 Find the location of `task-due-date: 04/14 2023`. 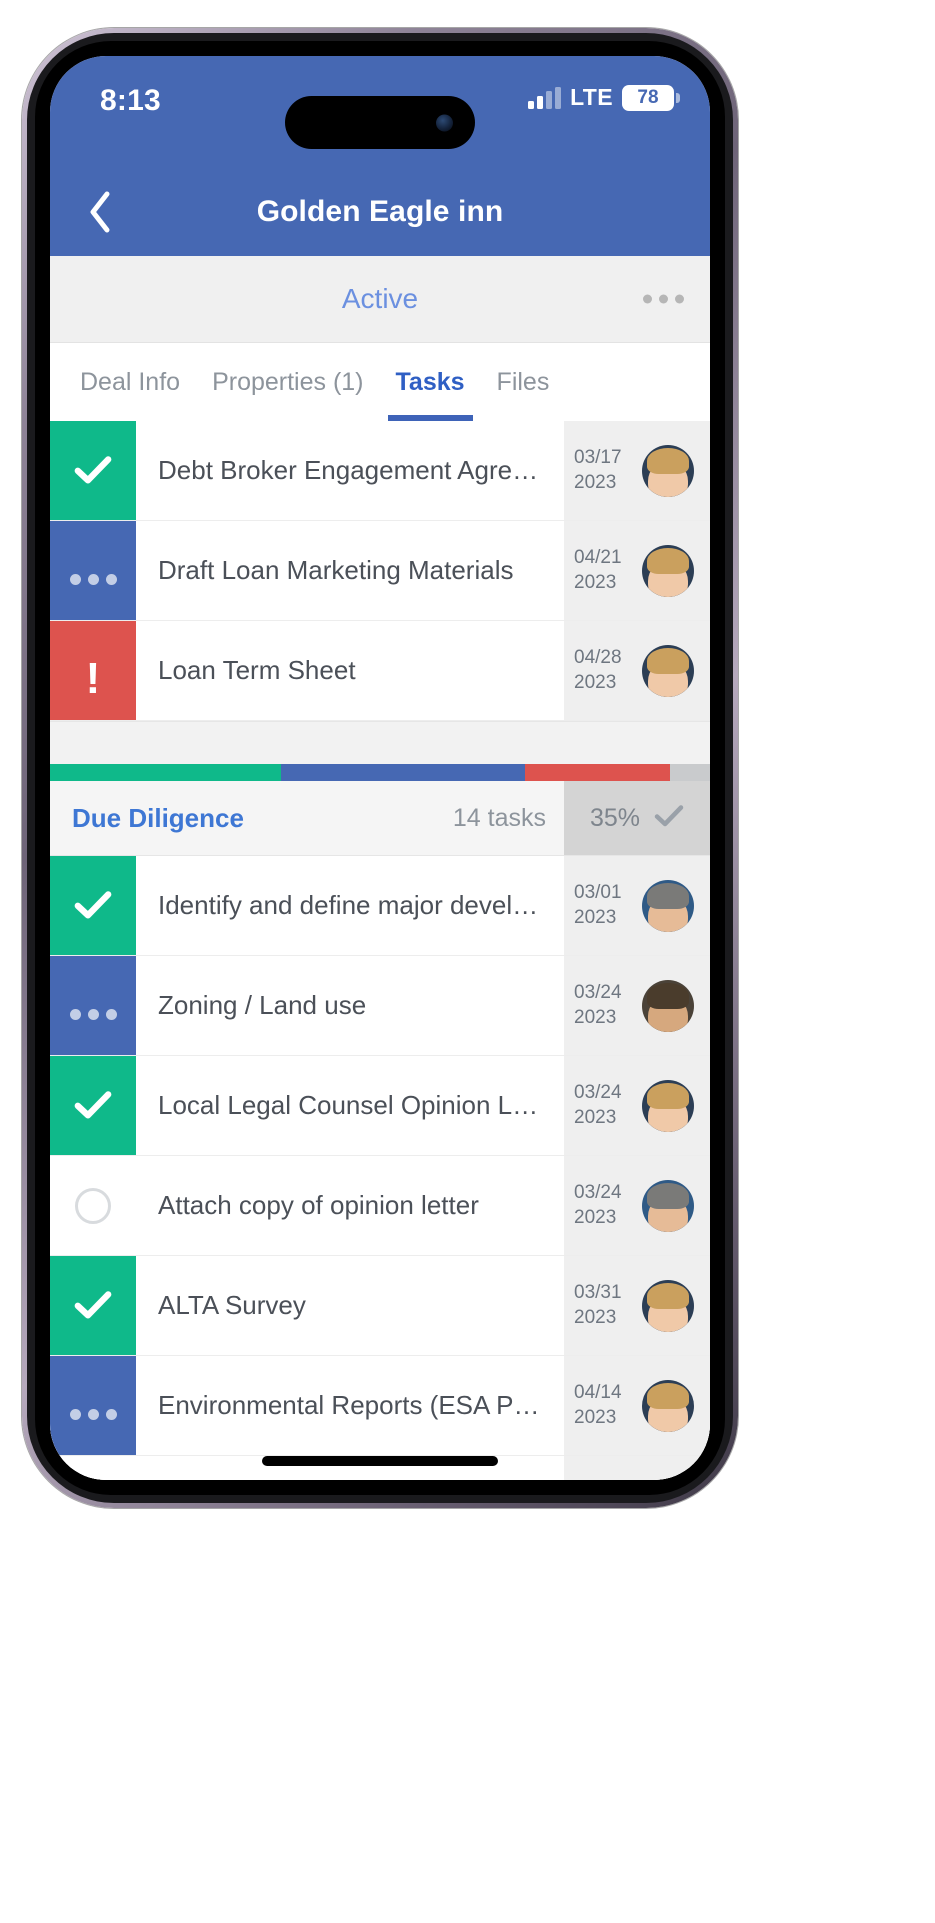

task-due-date: 04/14 2023 is located at coordinates (598, 1405).